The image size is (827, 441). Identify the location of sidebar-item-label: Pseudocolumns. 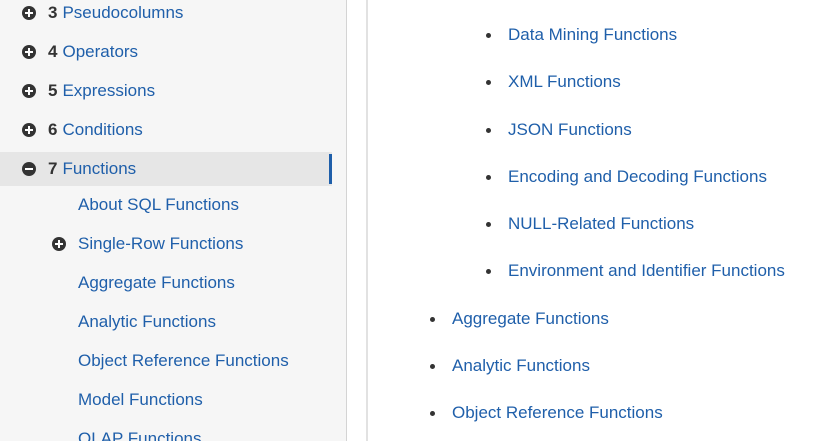
(122, 13).